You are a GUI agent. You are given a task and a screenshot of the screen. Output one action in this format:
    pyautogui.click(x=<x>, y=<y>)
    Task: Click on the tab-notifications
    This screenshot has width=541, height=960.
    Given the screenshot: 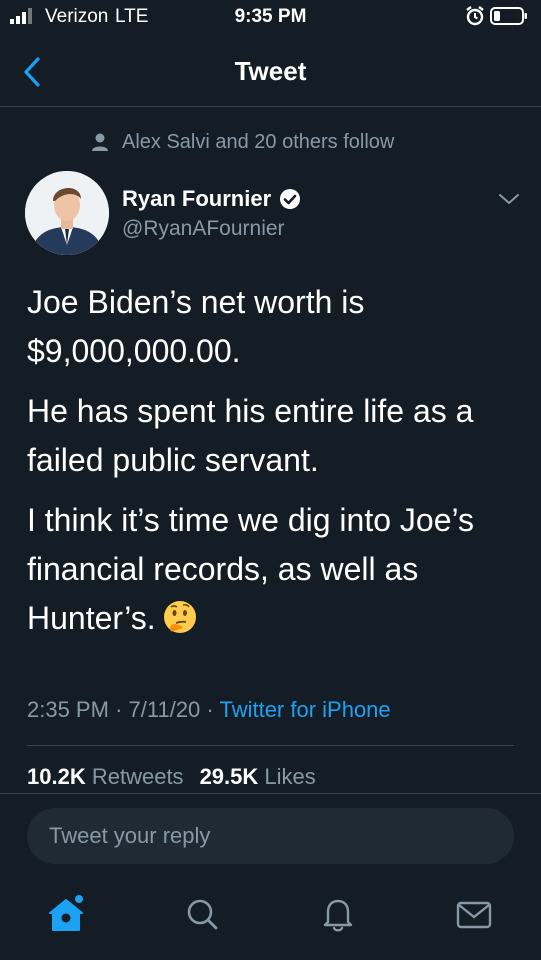 What is the action you would take?
    pyautogui.click(x=338, y=914)
    